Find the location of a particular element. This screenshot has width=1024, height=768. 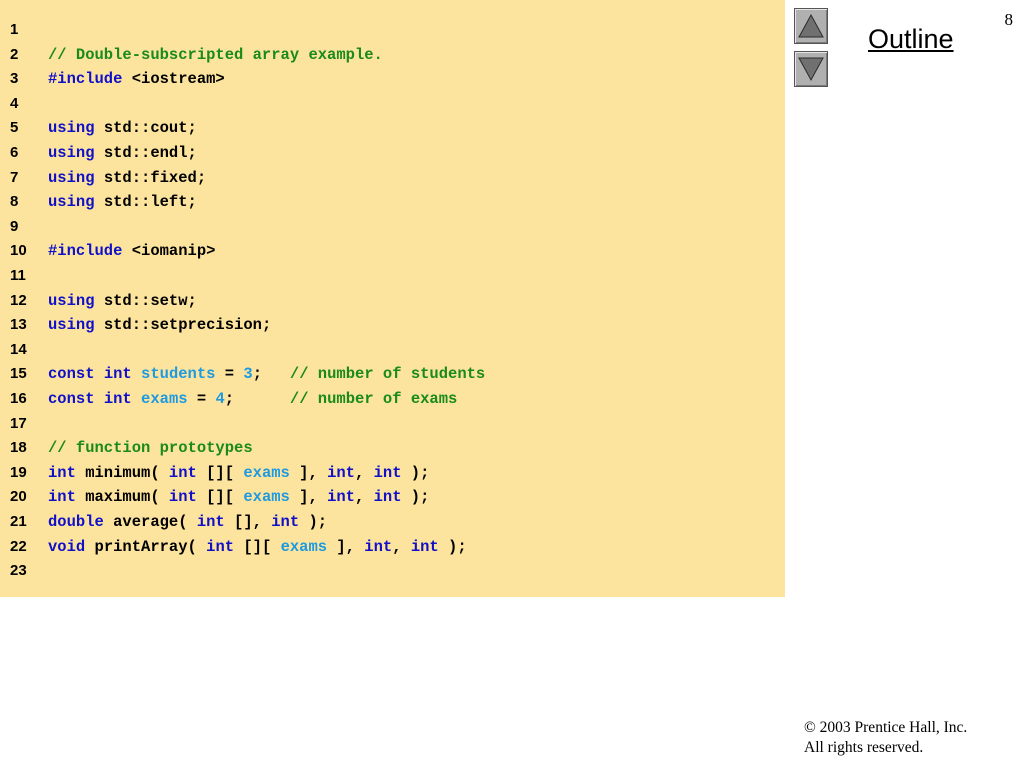

code-token: std::cout; is located at coordinates (145, 128).